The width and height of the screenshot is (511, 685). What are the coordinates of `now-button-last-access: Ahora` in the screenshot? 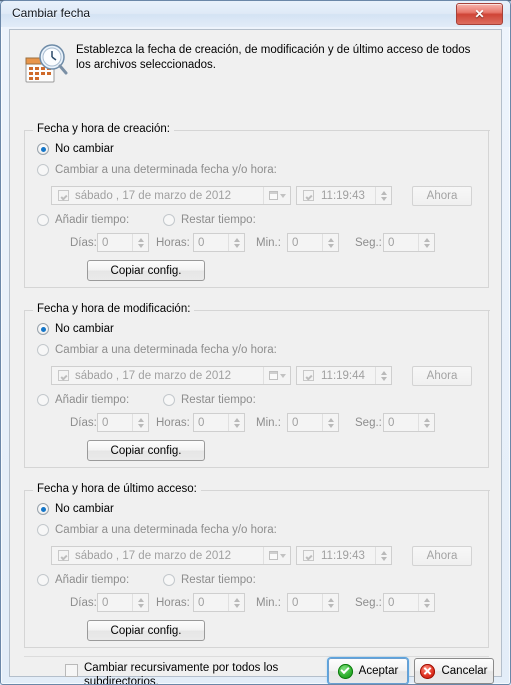 It's located at (442, 556).